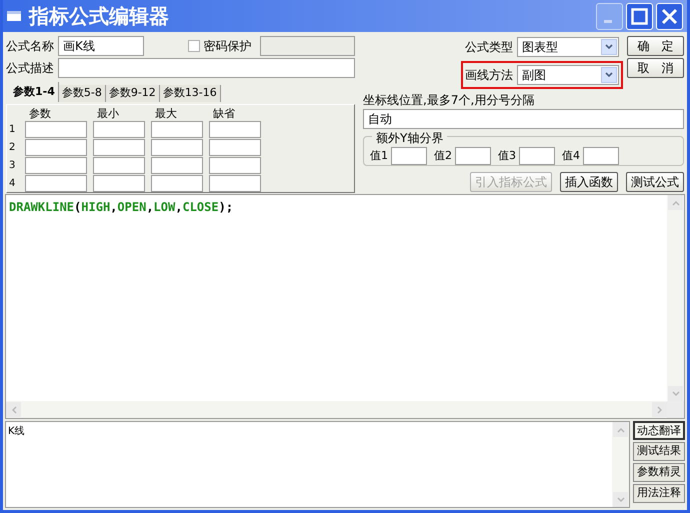 The width and height of the screenshot is (690, 513). I want to click on close-button, so click(669, 16).